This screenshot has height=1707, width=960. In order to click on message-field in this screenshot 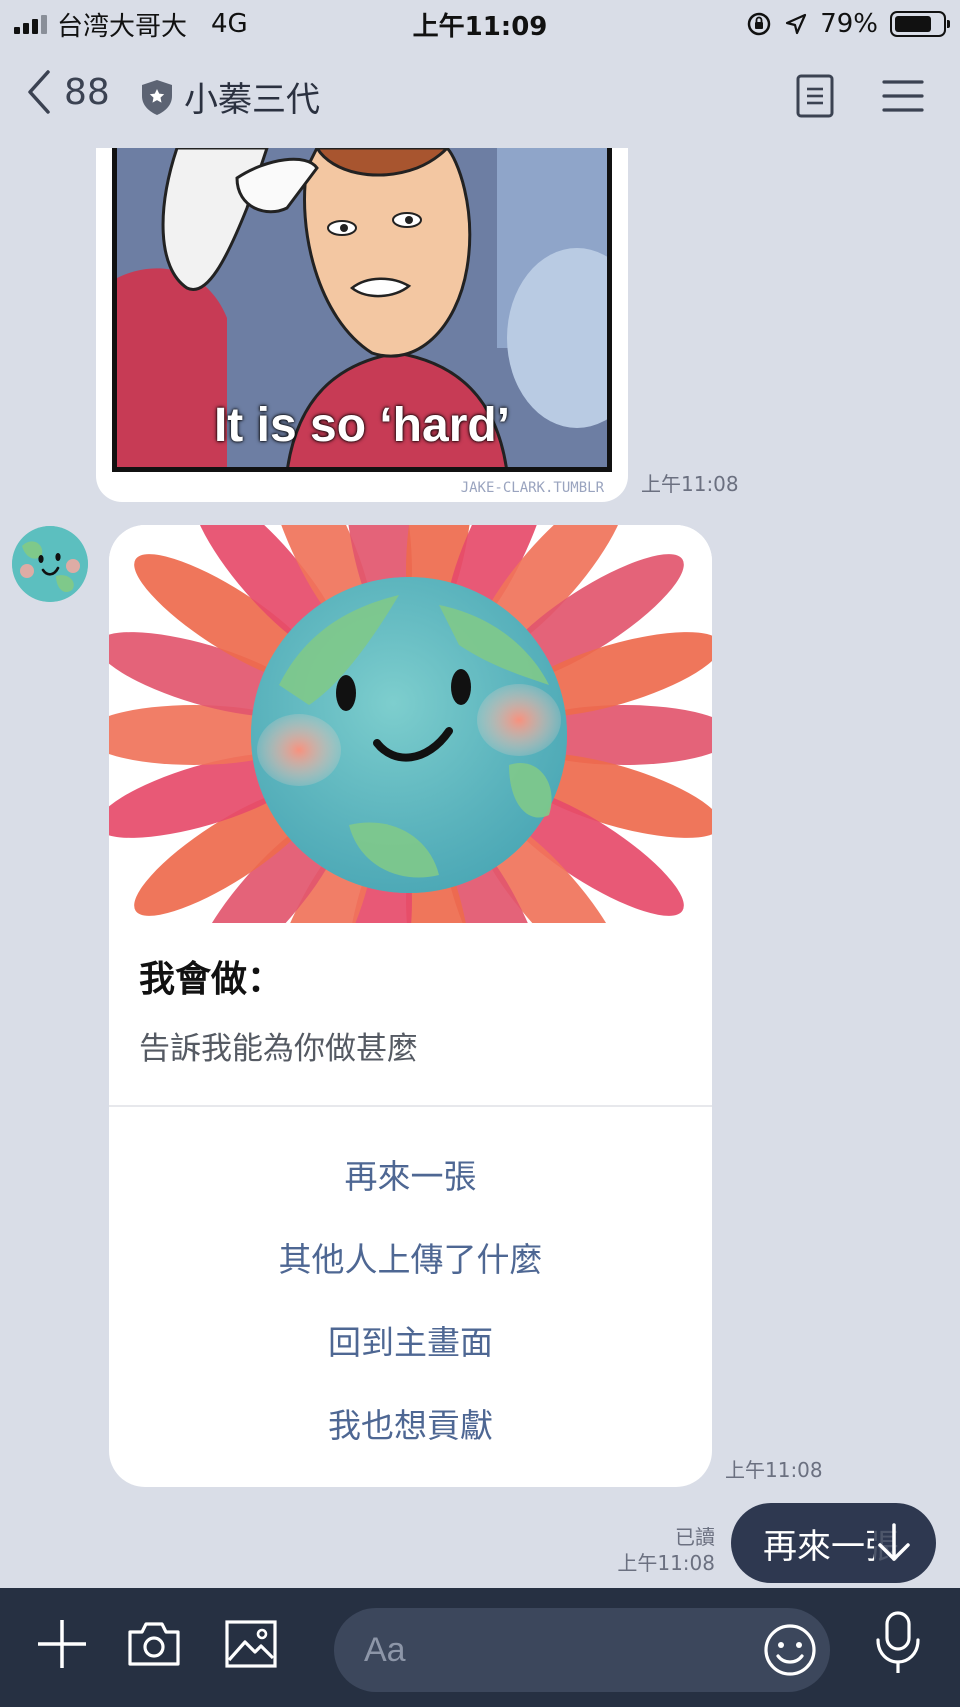, I will do `click(582, 1650)`.